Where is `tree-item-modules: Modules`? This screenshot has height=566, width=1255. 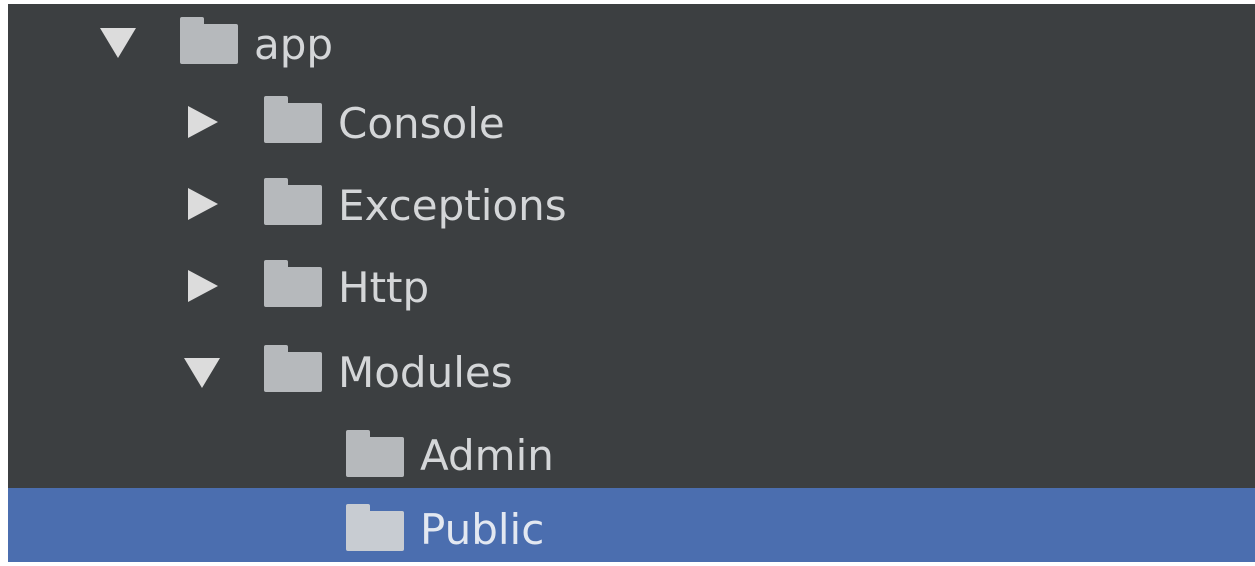 tree-item-modules: Modules is located at coordinates (631, 373).